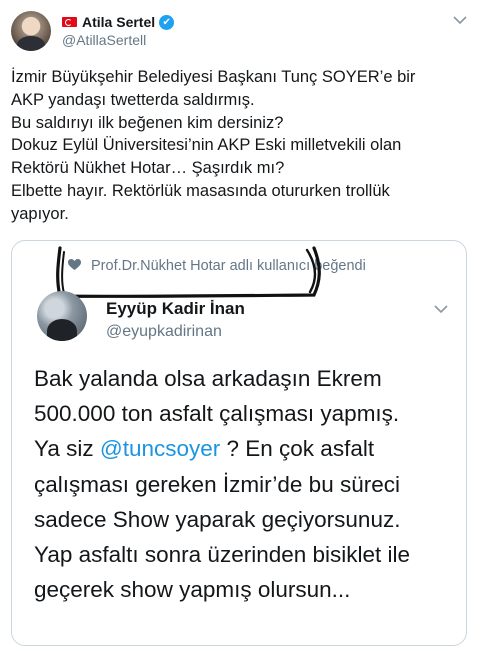 This screenshot has width=493, height=651. I want to click on embedded-handle: @eyupkadirinan, so click(164, 331).